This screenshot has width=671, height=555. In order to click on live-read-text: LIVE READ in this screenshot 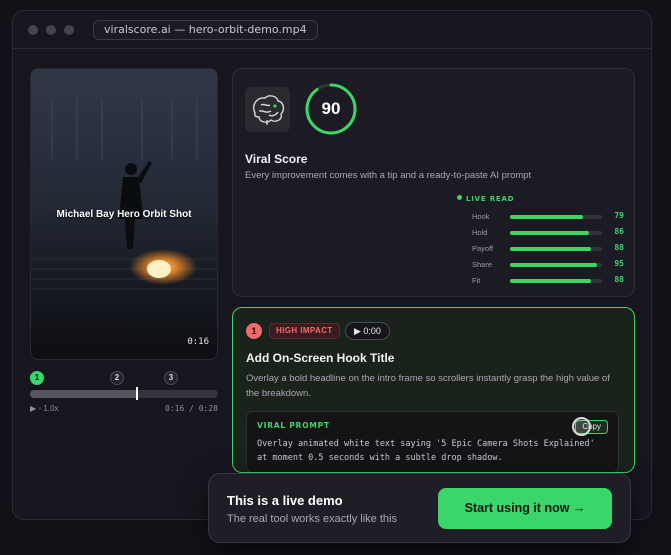, I will do `click(490, 199)`.